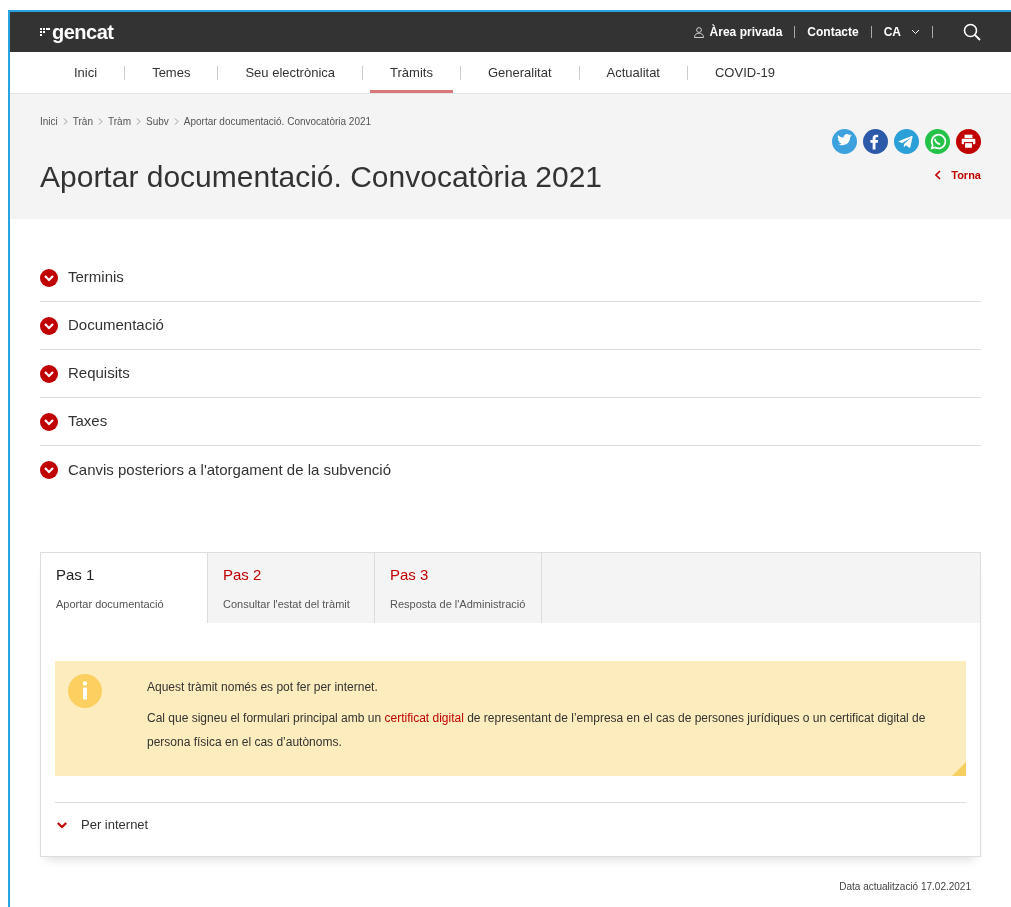 This screenshot has height=907, width=1011. I want to click on channel-toggle: Per internet, so click(510, 824).